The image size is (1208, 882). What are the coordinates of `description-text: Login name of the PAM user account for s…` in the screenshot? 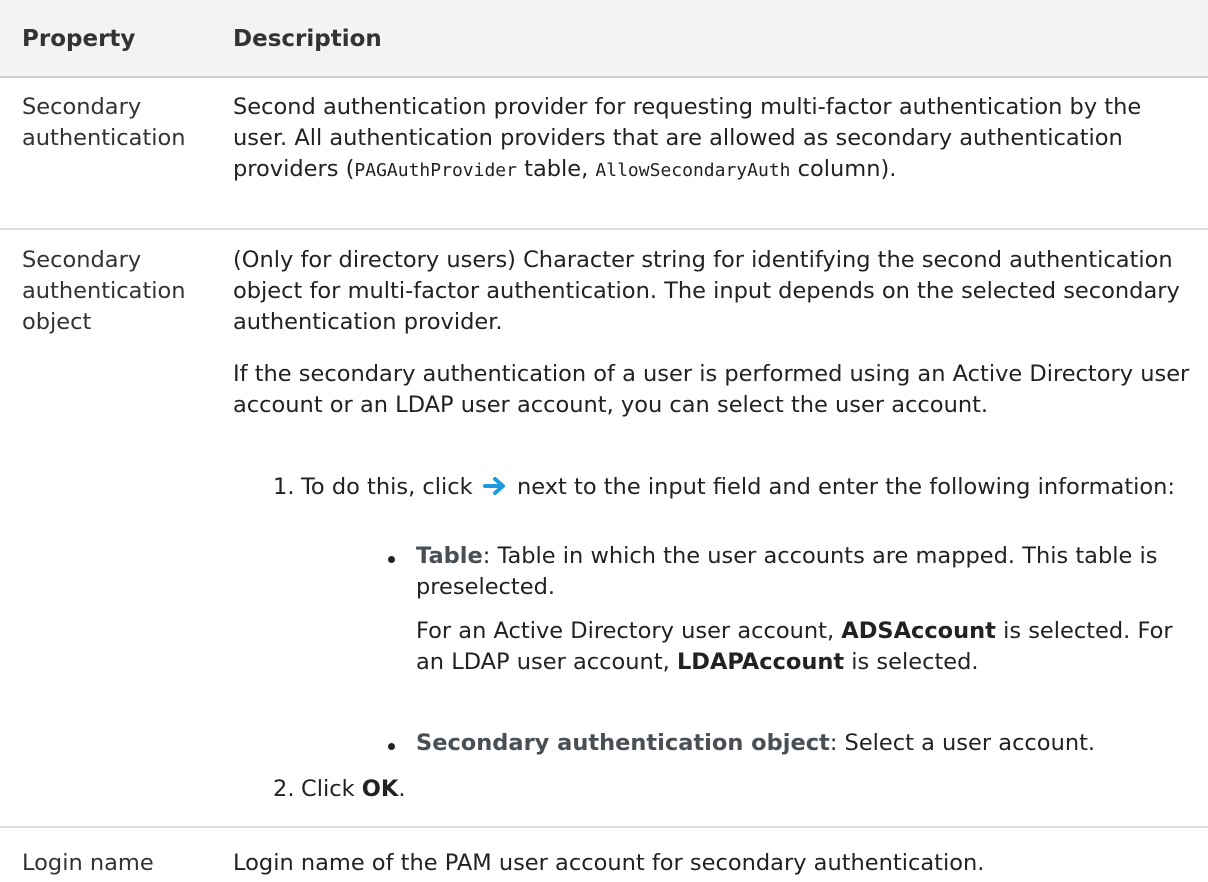 It's located at (609, 863).